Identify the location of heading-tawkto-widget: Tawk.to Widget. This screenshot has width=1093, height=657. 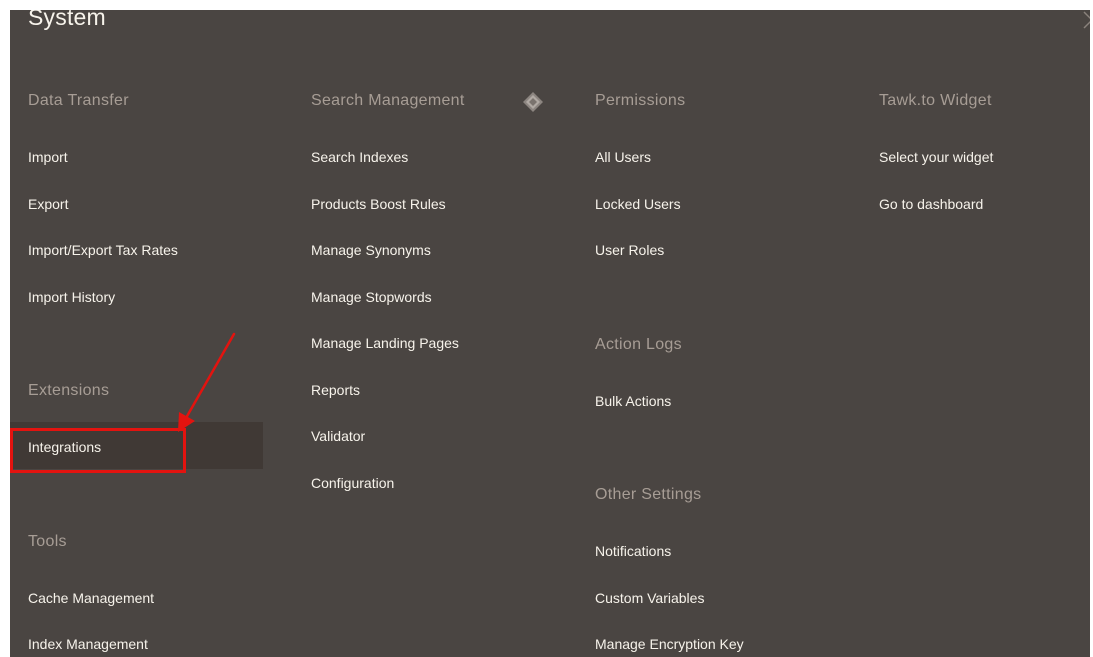
(935, 100).